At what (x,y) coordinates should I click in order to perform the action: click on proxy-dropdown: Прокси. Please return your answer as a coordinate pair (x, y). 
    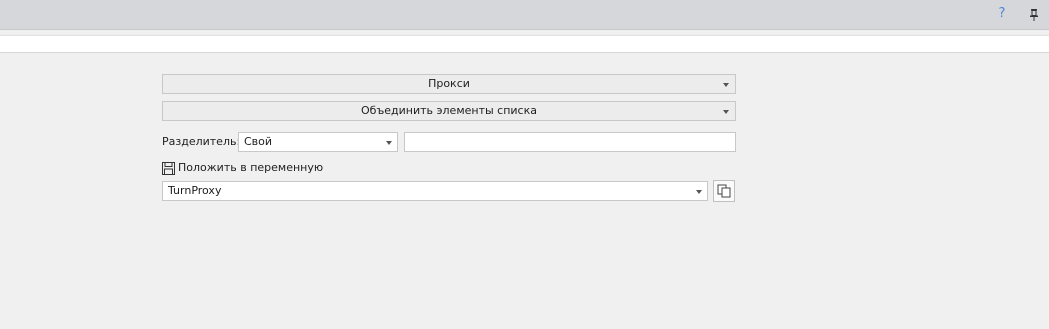
    Looking at the image, I should click on (449, 84).